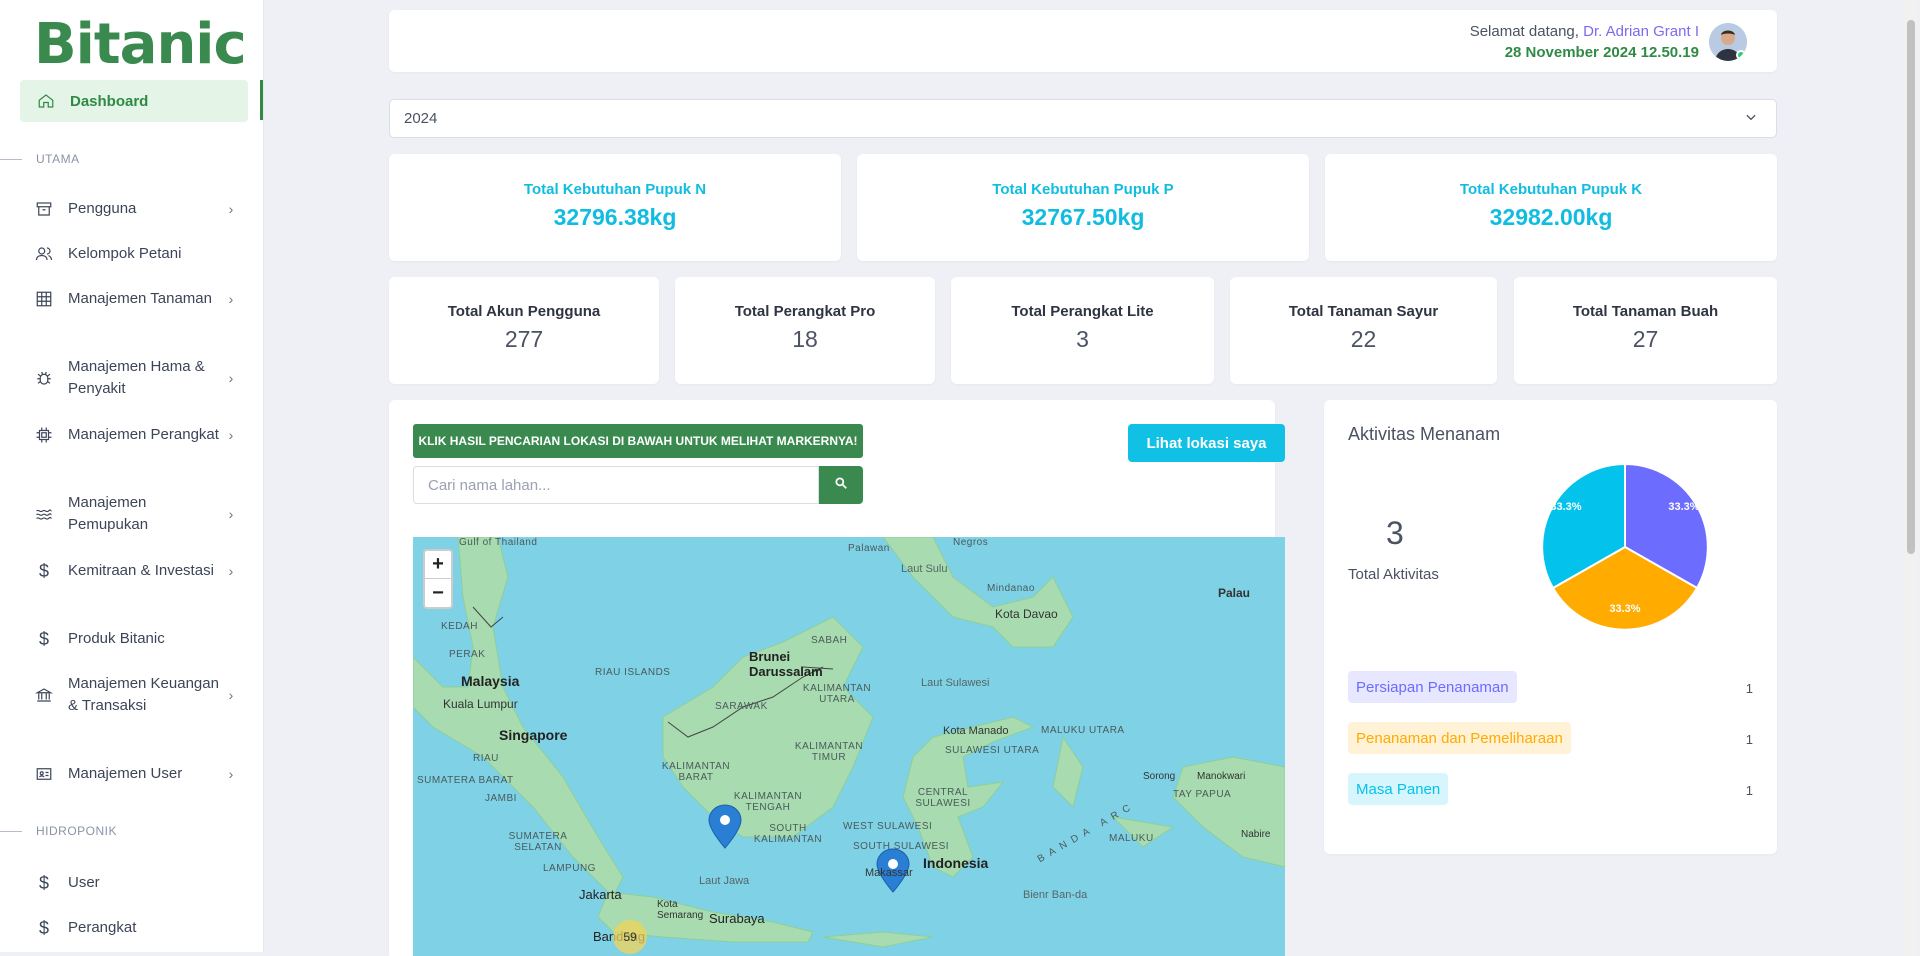 The width and height of the screenshot is (1920, 956). Describe the element at coordinates (956, 863) in the screenshot. I see `map-label: Indonesia` at that location.